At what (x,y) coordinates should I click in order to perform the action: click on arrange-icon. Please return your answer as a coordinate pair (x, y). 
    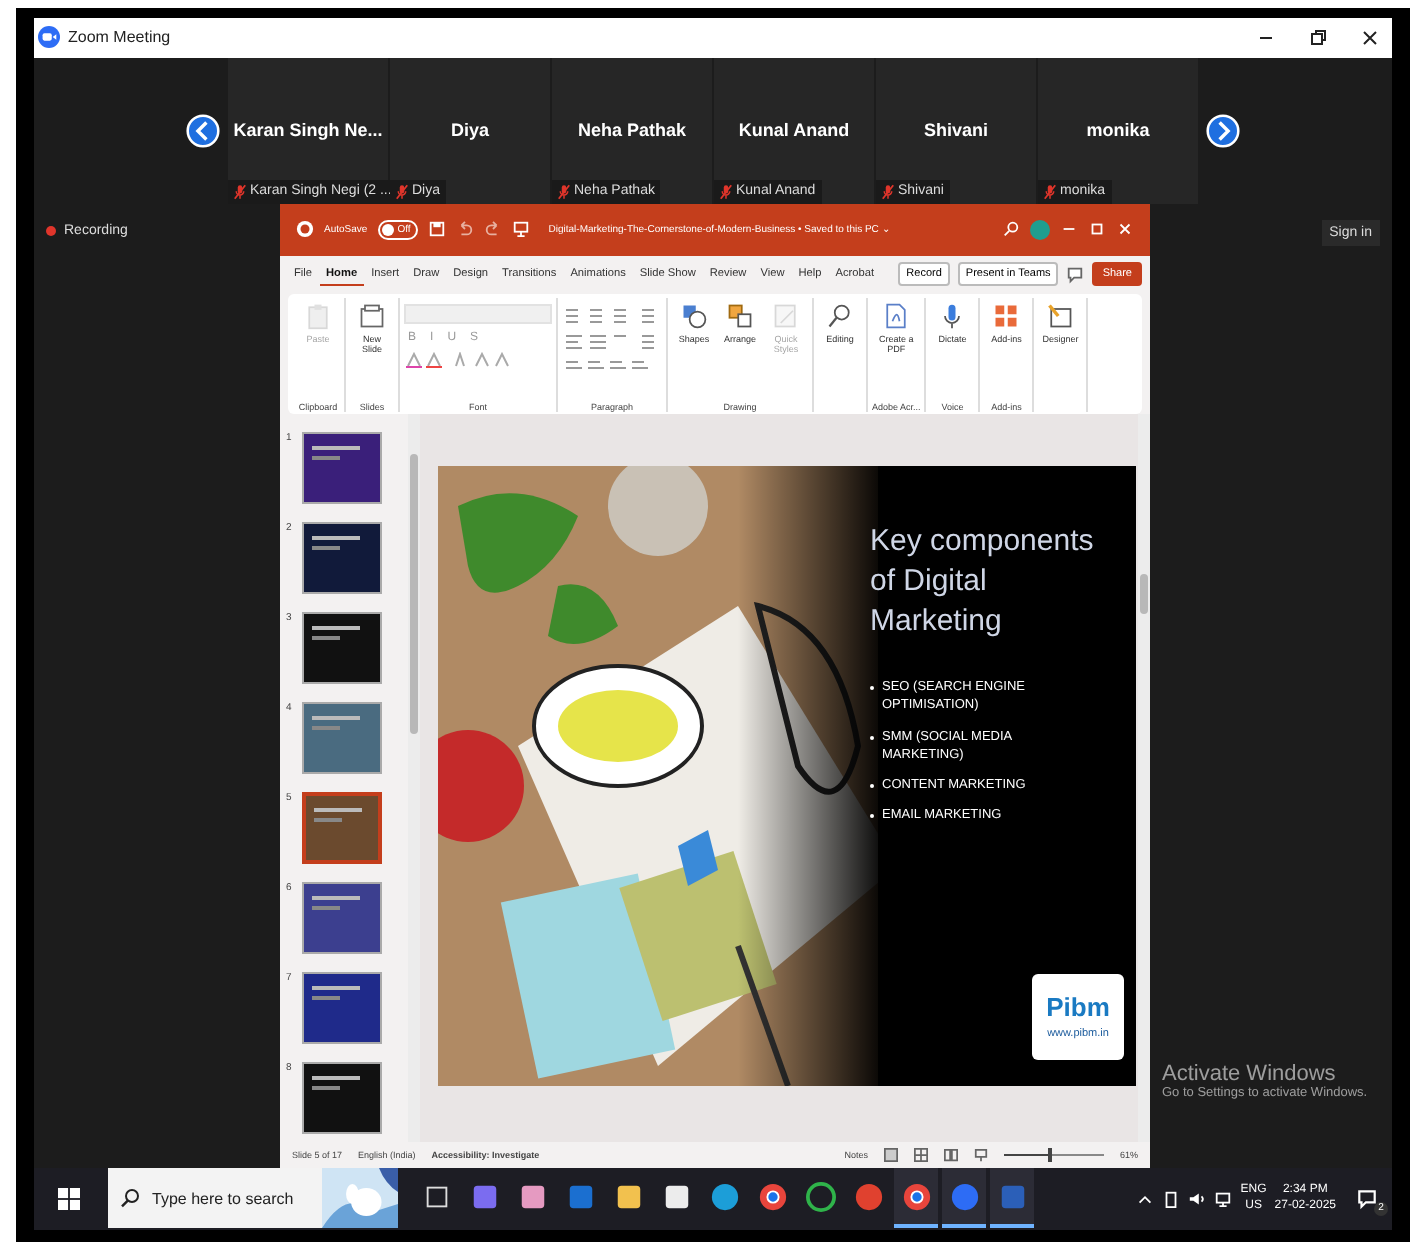
    Looking at the image, I should click on (740, 315).